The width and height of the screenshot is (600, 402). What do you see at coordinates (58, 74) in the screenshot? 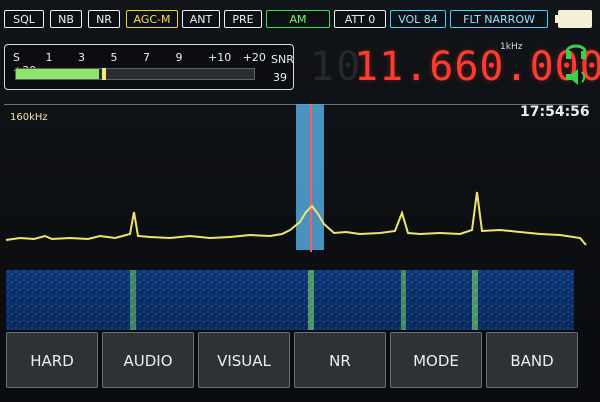
I see `signal-strength-fill` at bounding box center [58, 74].